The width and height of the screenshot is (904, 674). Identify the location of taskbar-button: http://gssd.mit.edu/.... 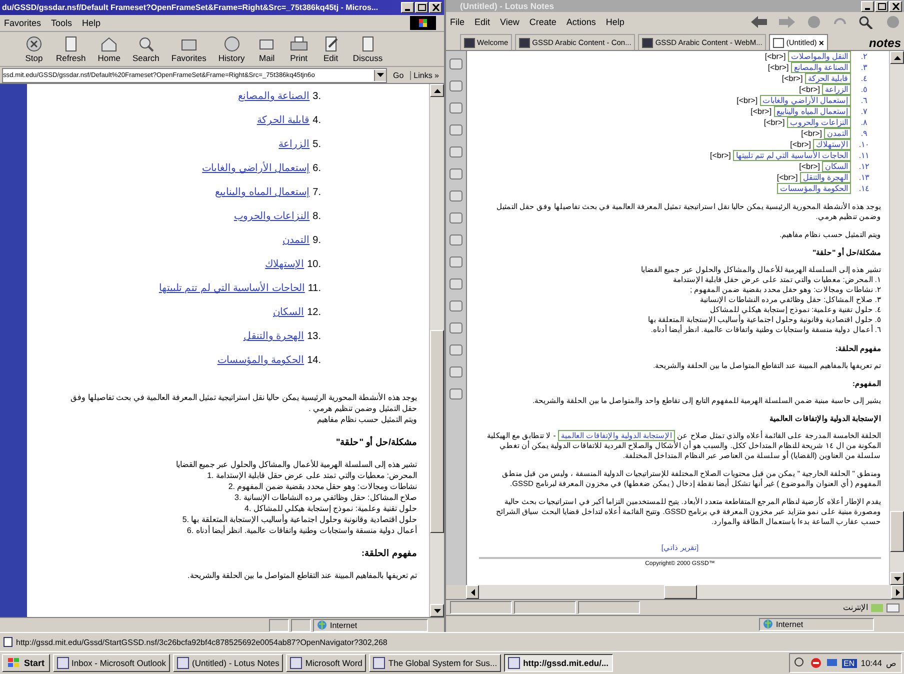
(558, 663).